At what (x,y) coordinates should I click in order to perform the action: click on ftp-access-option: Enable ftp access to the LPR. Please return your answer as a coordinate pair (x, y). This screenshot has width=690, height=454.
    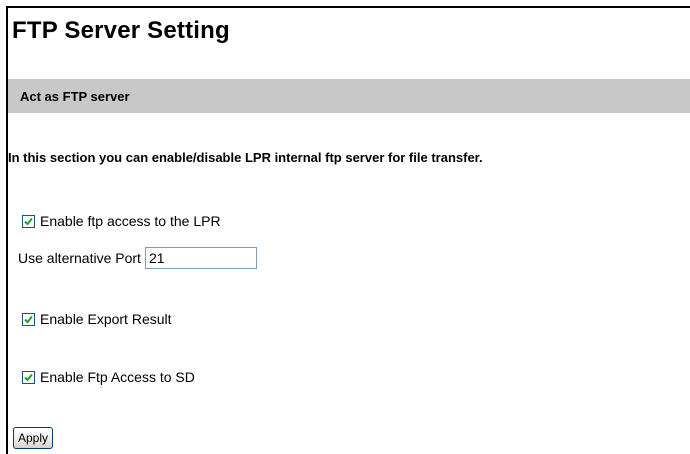
    Looking at the image, I should click on (121, 221).